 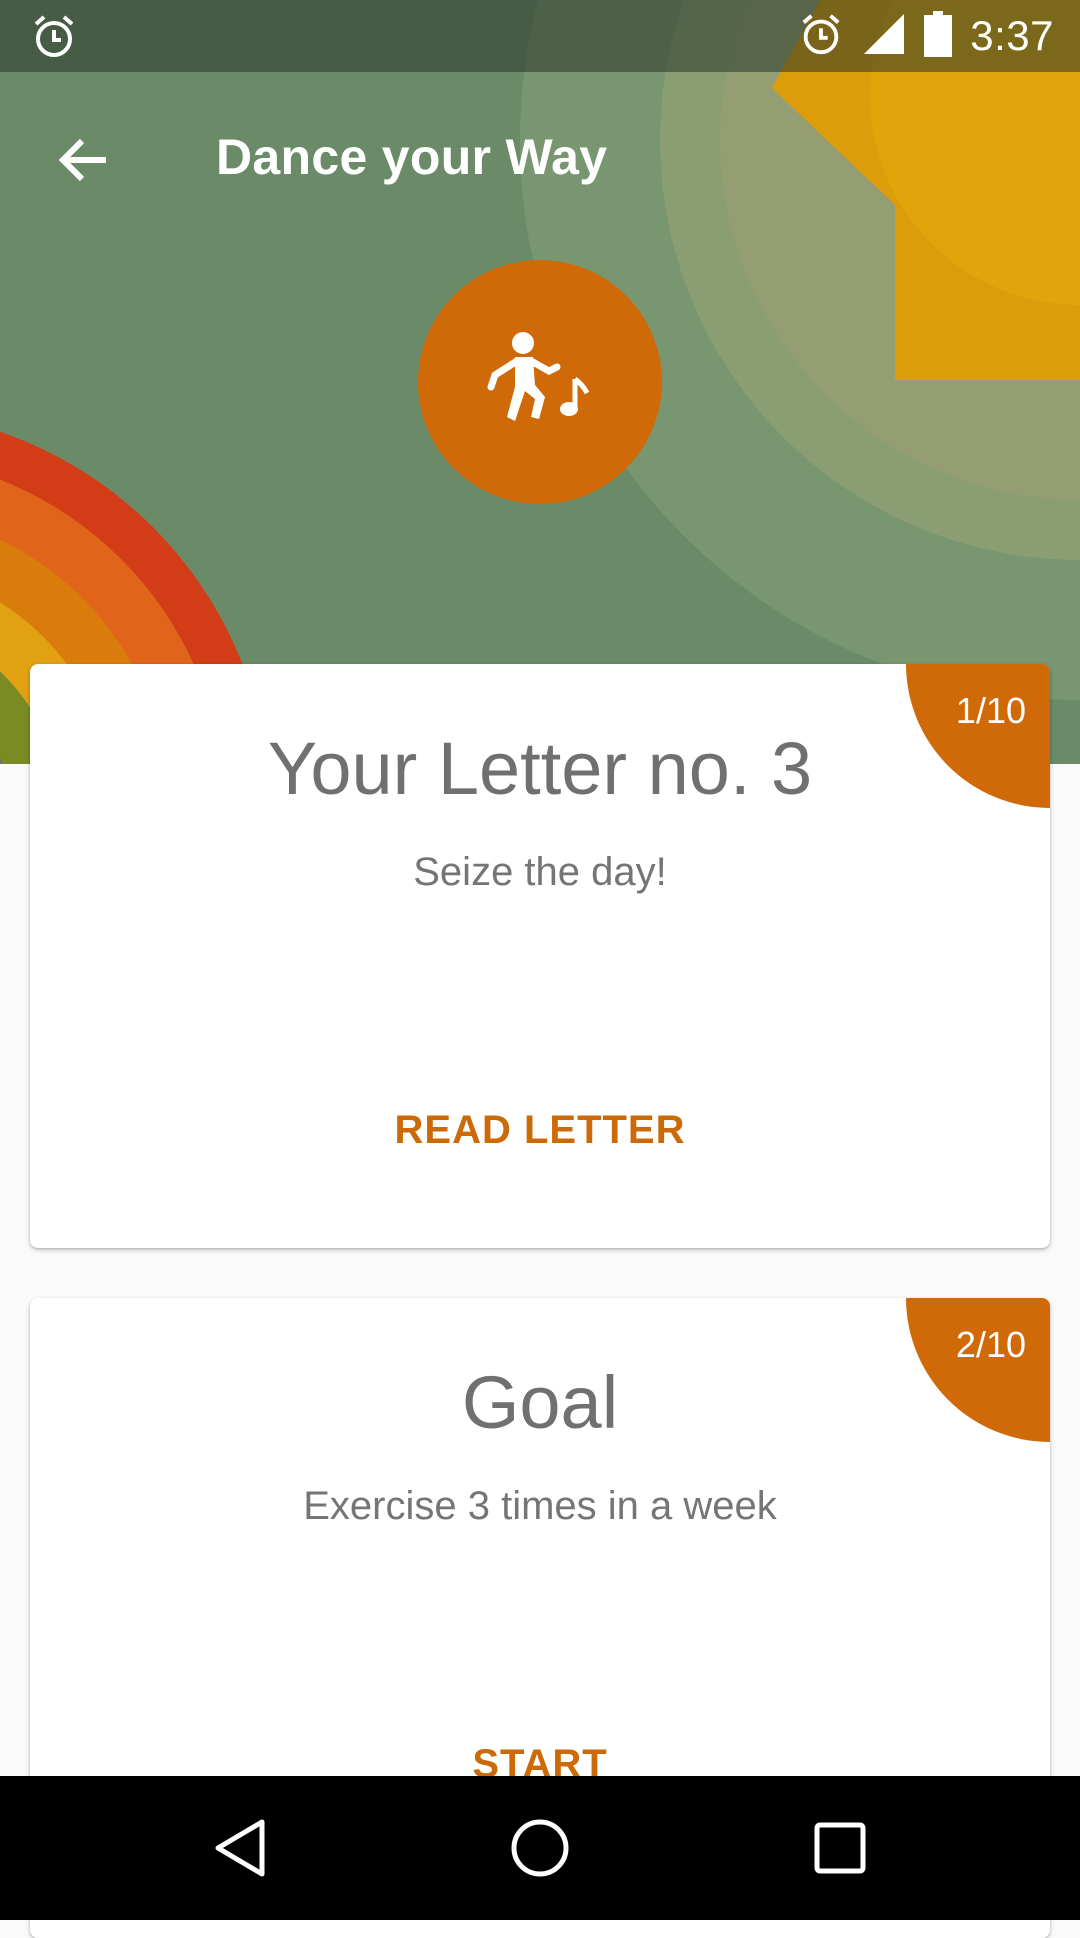 I want to click on nav-home-button, so click(x=540, y=1848).